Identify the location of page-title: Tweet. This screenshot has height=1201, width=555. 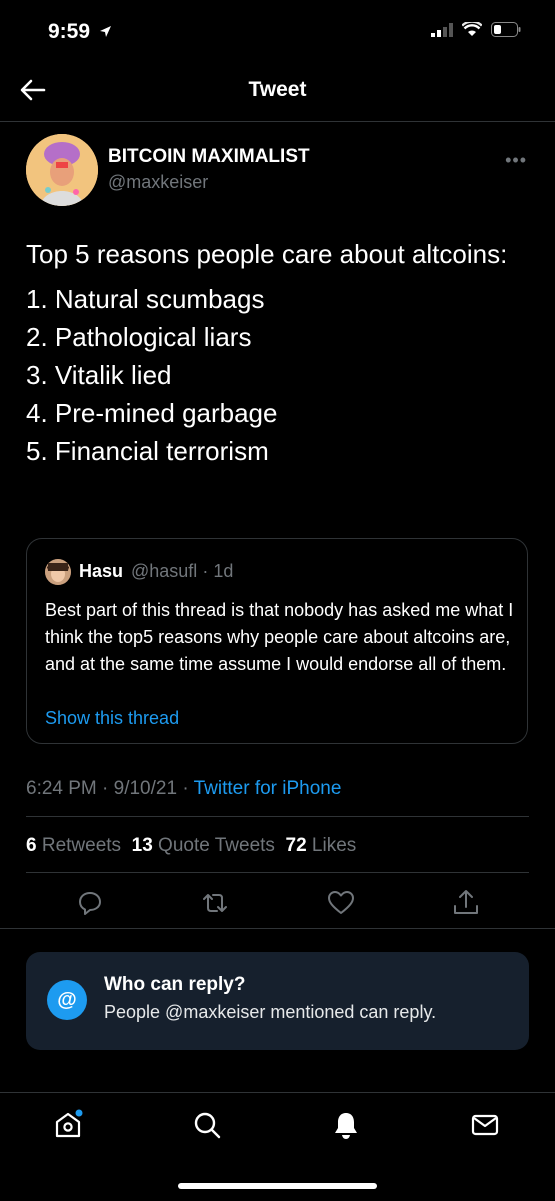
(277, 89).